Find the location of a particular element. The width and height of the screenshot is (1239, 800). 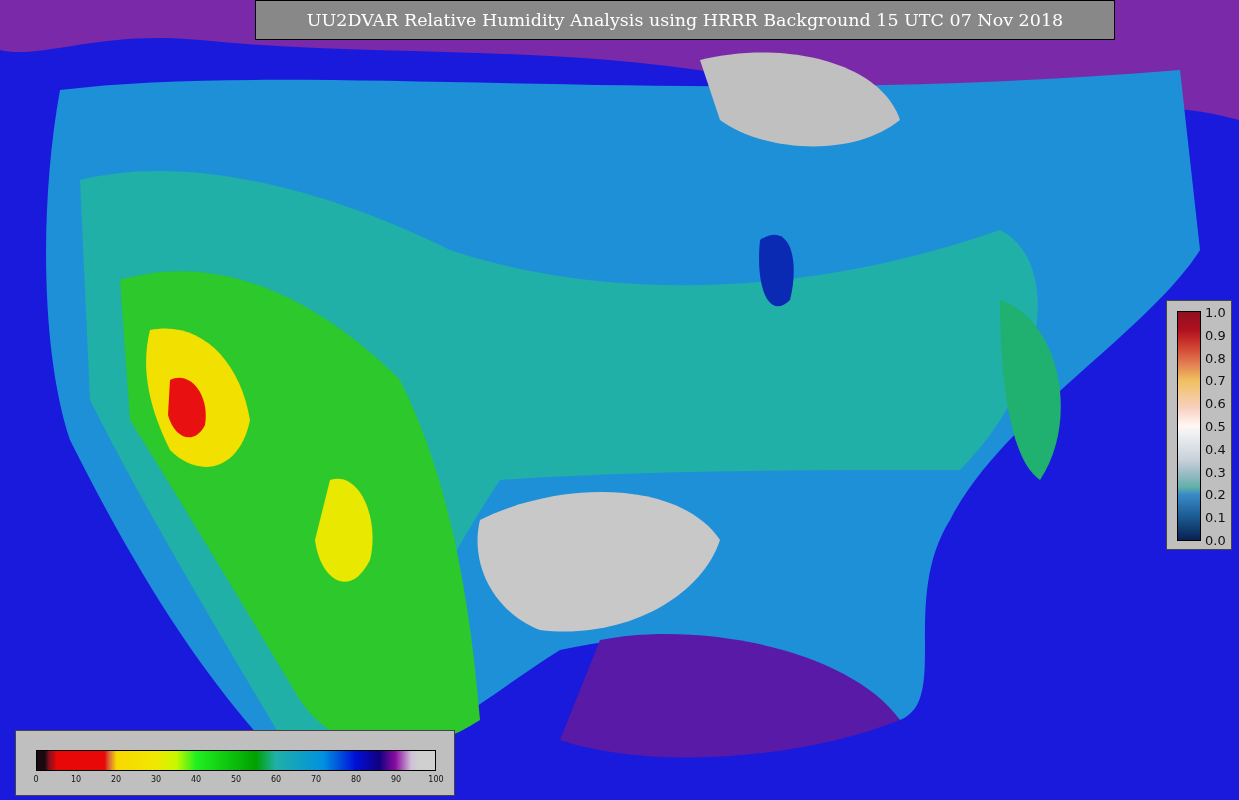

colorbar-tick-label: 50 is located at coordinates (236, 779).